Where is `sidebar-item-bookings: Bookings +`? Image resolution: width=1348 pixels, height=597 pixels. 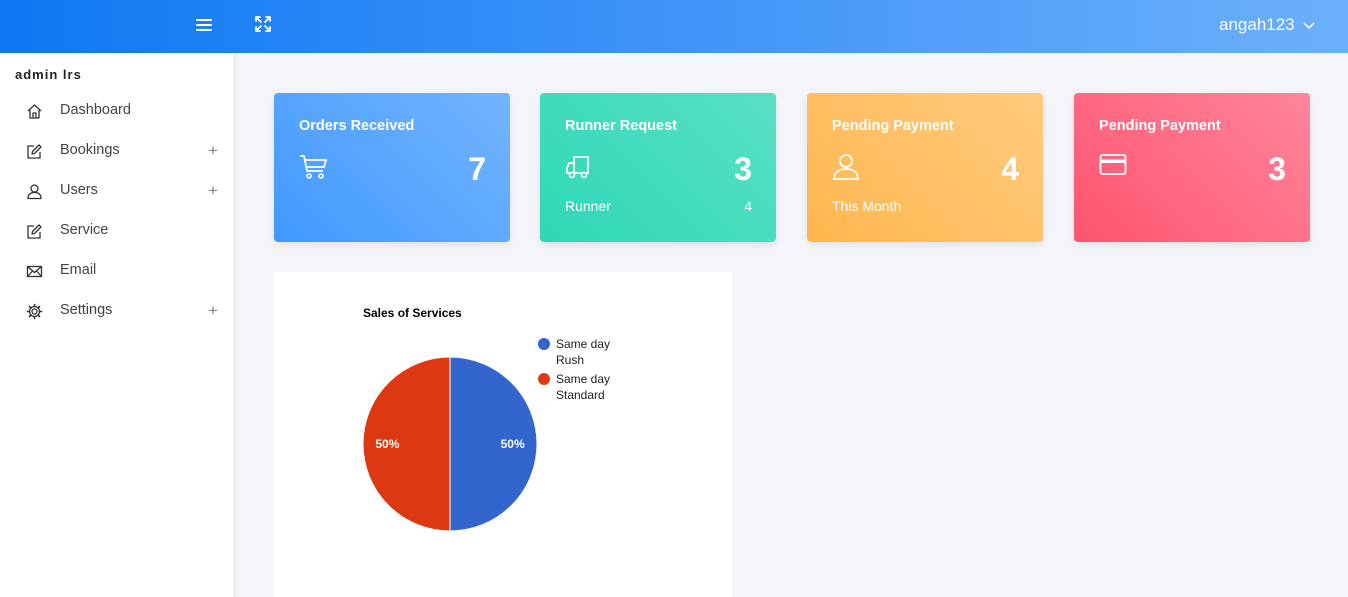
sidebar-item-bookings: Bookings + is located at coordinates (117, 151).